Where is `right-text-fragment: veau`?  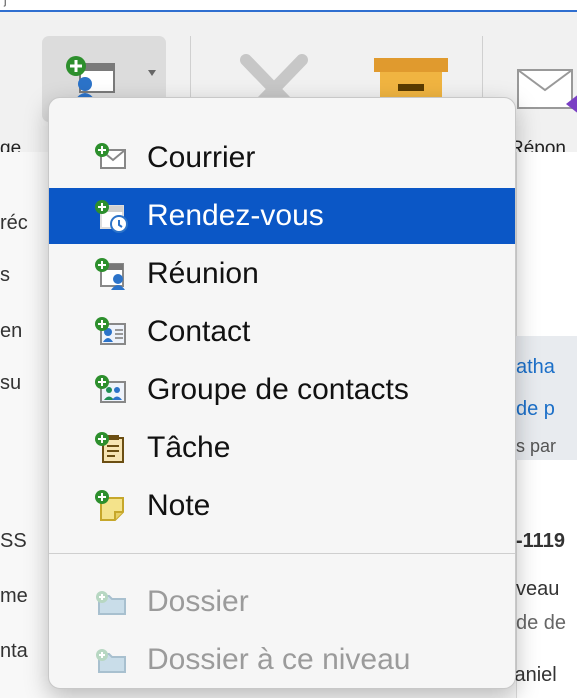 right-text-fragment: veau is located at coordinates (538, 589).